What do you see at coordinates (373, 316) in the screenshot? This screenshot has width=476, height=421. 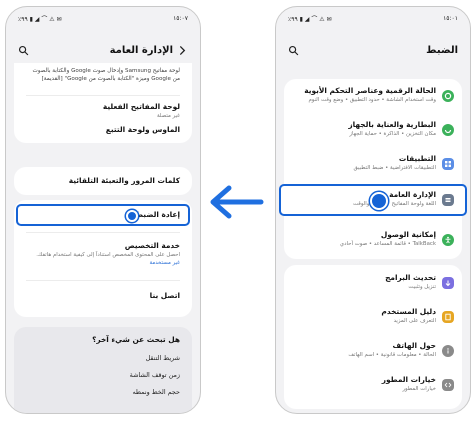 I see `user-manual-item: دليل المستخدم التعرف على المزيد` at bounding box center [373, 316].